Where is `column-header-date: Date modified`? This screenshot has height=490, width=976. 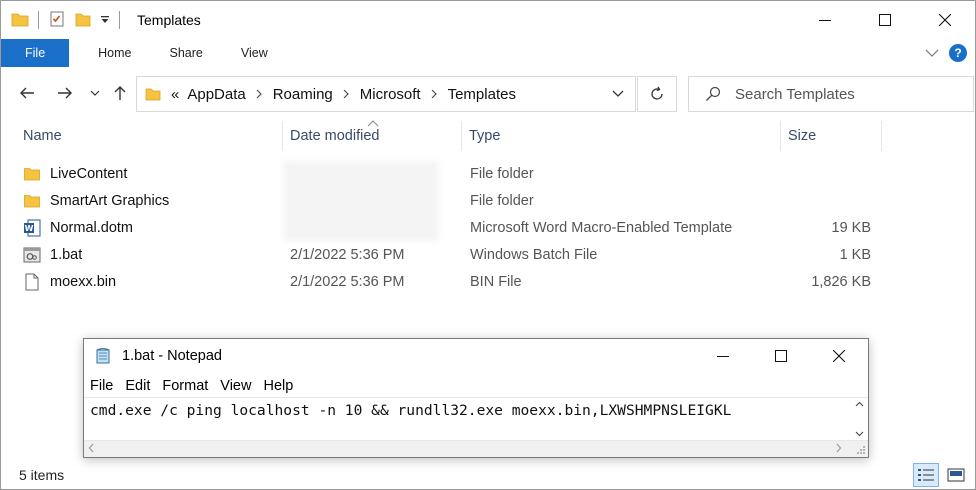
column-header-date: Date modified is located at coordinates (372, 136).